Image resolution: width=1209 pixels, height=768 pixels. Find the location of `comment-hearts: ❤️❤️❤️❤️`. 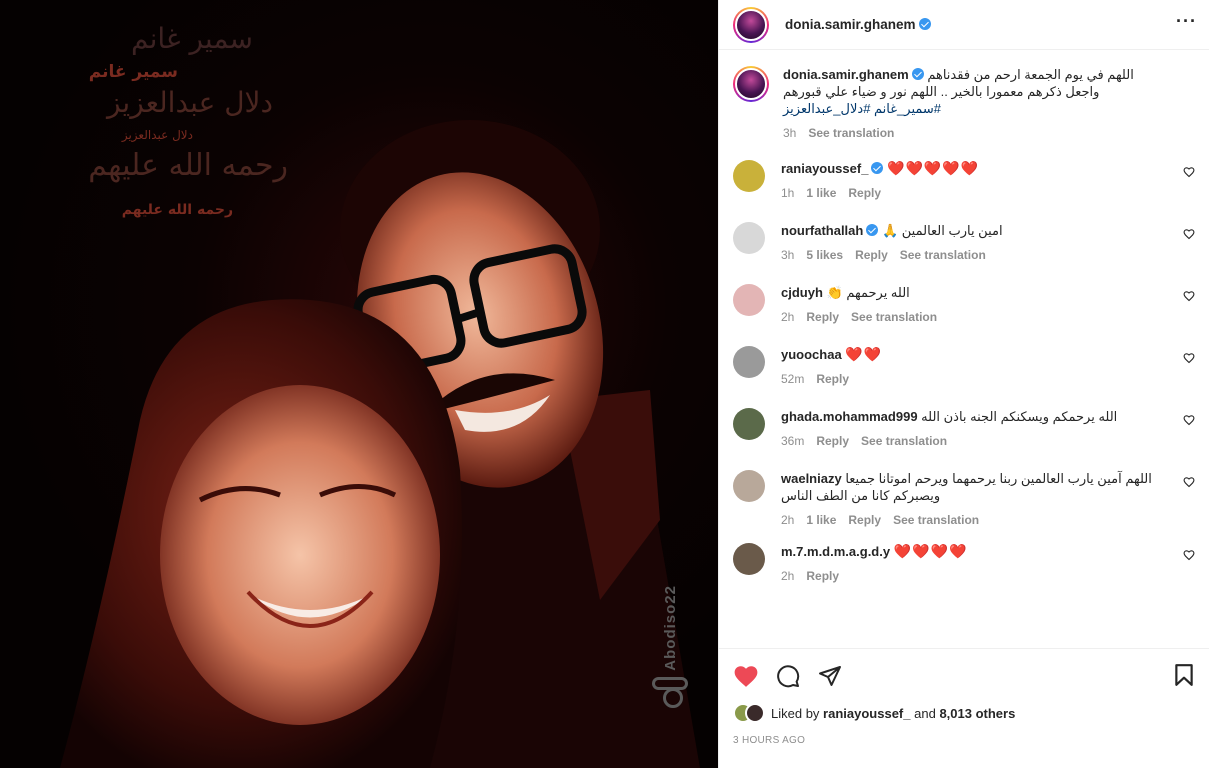

comment-hearts: ❤️❤️❤️❤️ is located at coordinates (930, 551).